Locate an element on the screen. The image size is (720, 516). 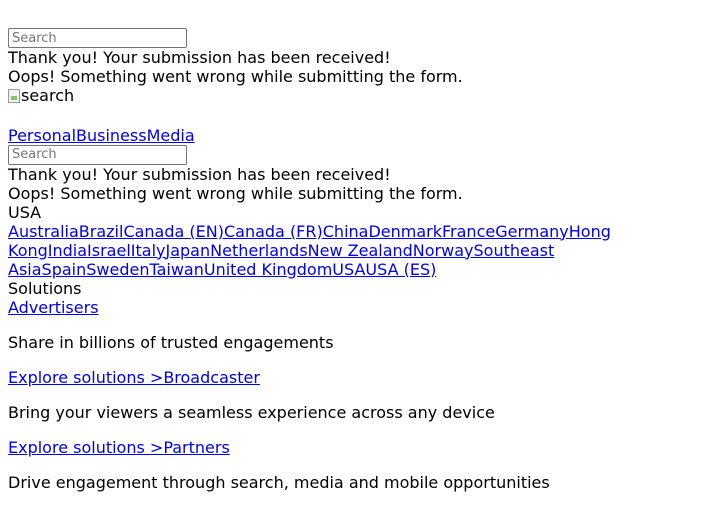
nav-tabs: PersonalBusinessMedia is located at coordinates (360, 135).